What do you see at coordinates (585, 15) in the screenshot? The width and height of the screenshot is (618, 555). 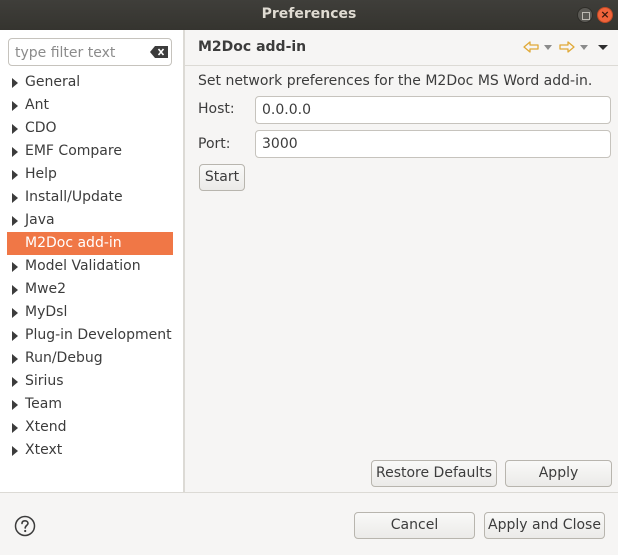 I see `maximize-button` at bounding box center [585, 15].